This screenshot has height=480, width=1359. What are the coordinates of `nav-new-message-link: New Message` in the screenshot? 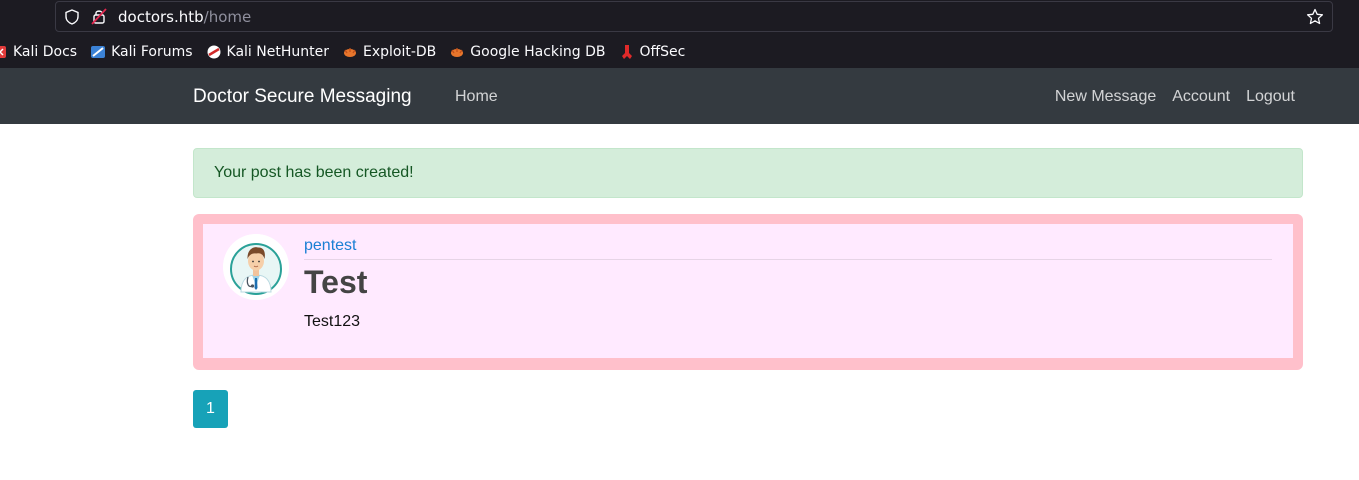 It's located at (1105, 97).